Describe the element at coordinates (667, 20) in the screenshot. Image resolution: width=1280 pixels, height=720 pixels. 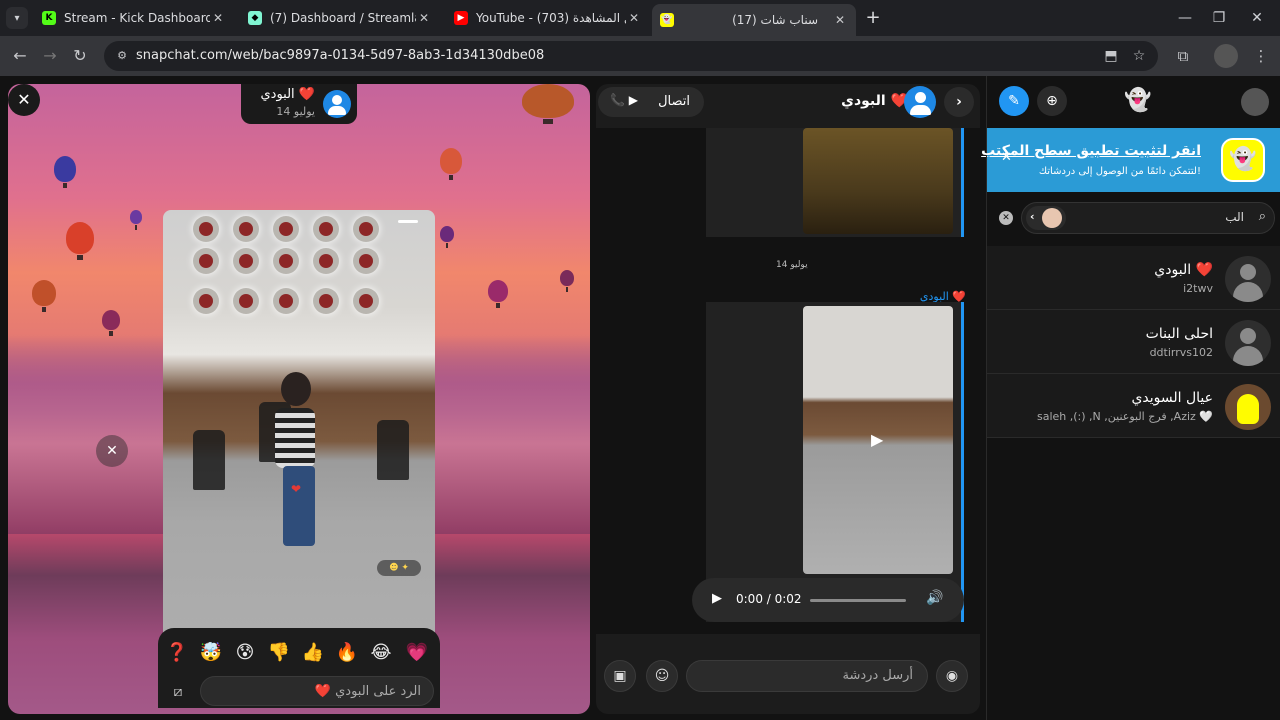
I see `snapchat-icon: 👻` at that location.